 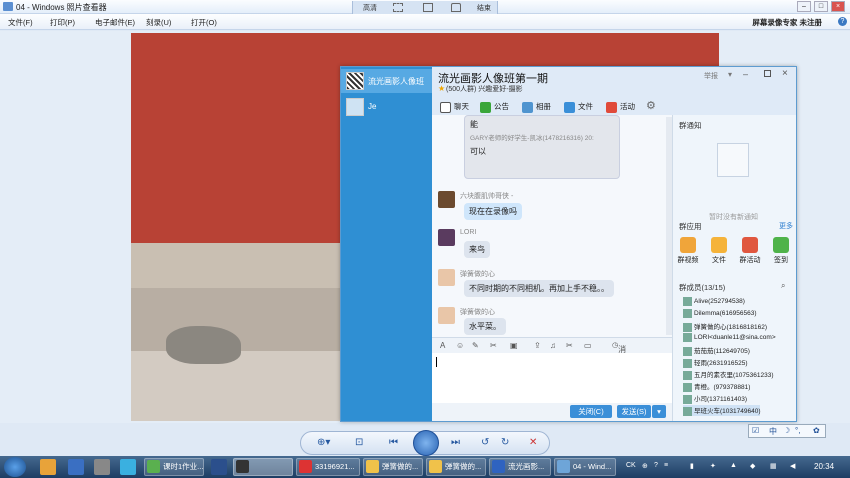 I want to click on image-icon: ▣, so click(x=514, y=345).